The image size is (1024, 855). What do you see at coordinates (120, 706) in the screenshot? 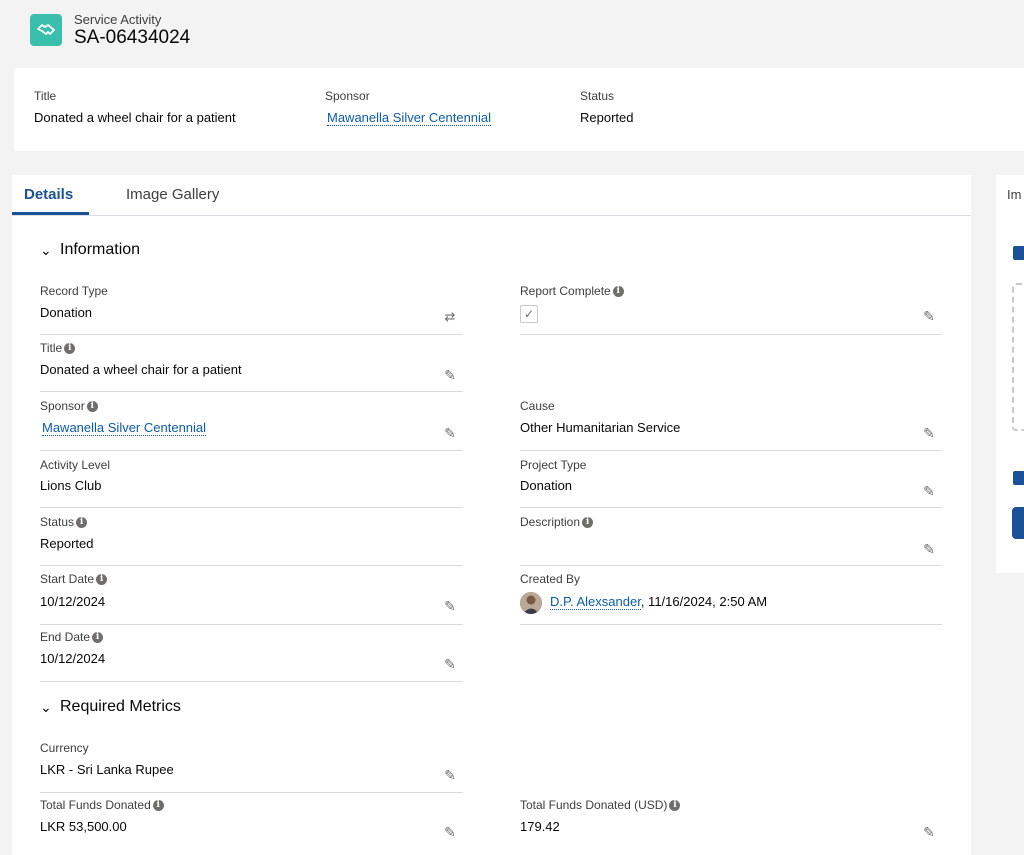
I see `section-required-metrics-title: Required Metrics` at bounding box center [120, 706].